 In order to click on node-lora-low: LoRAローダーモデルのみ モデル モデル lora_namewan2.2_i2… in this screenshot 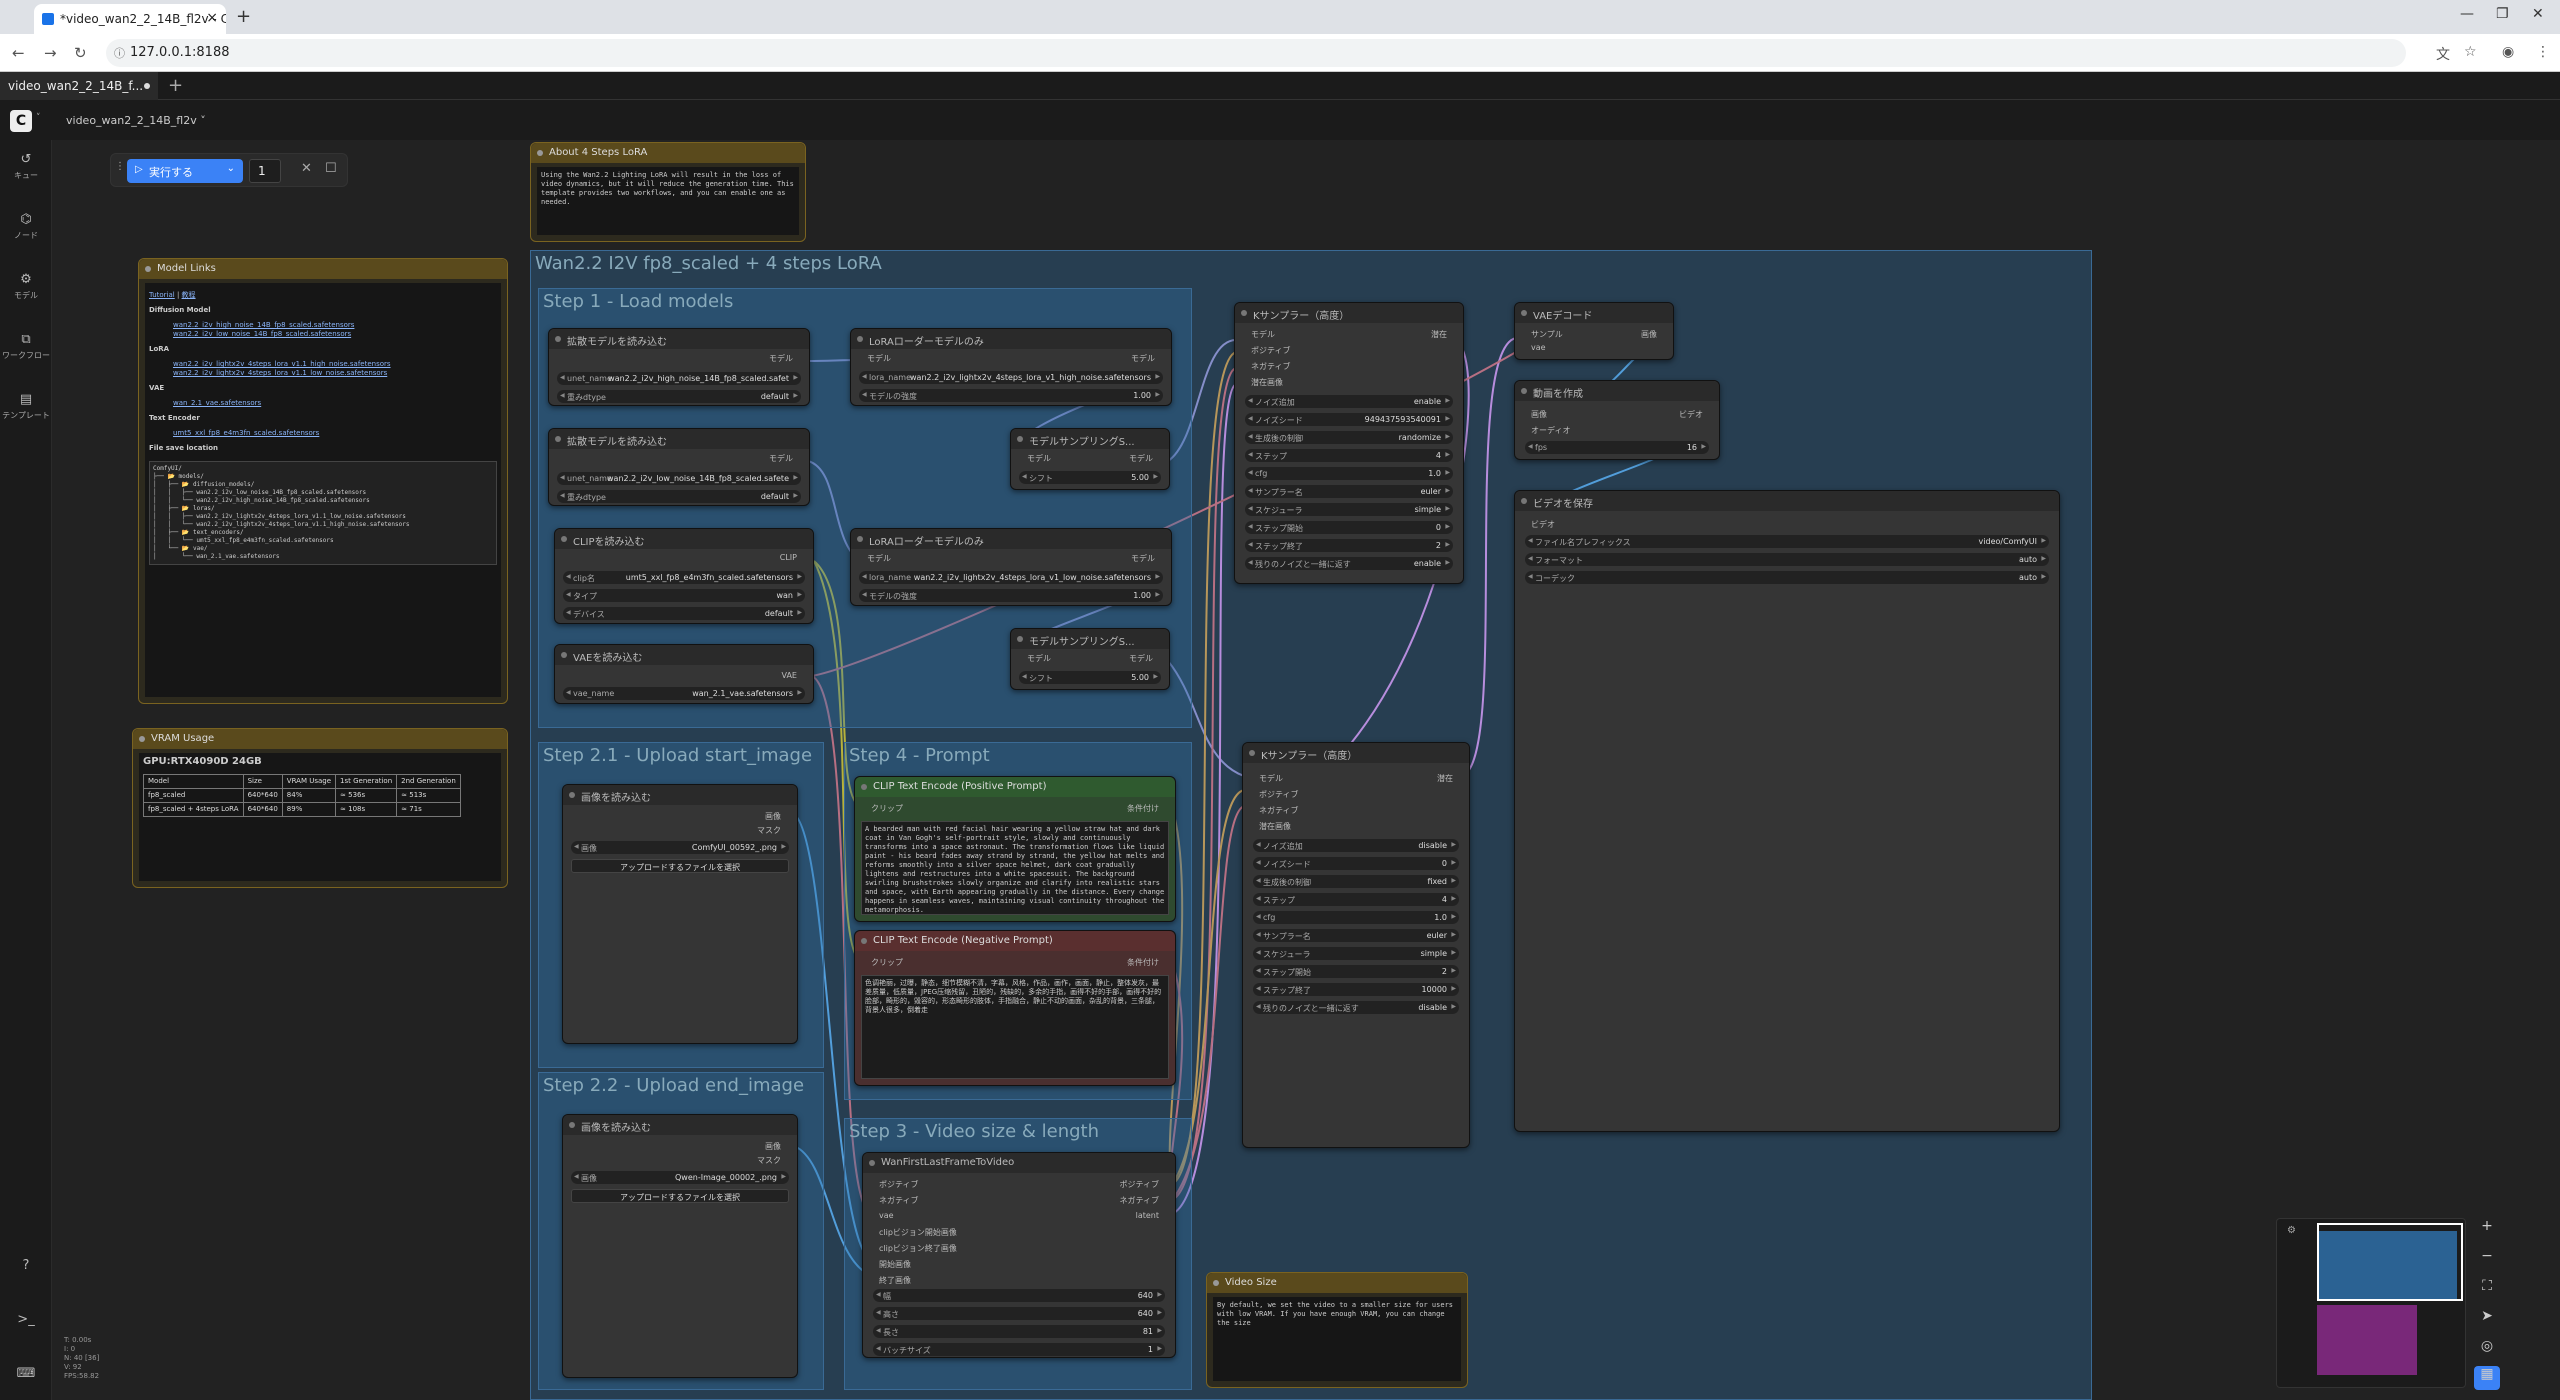, I will do `click(1011, 567)`.